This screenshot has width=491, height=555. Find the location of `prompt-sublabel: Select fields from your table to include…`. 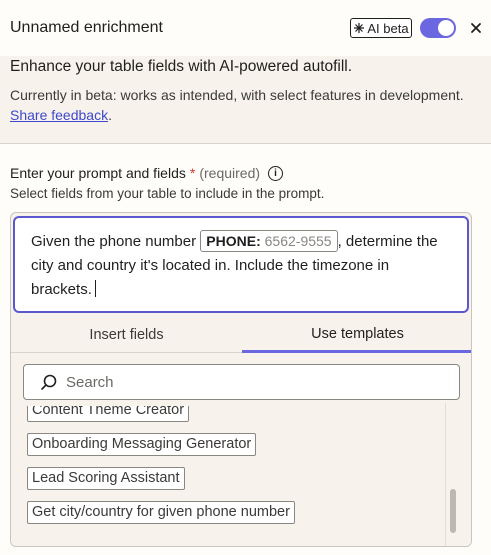

prompt-sublabel: Select fields from your table to include… is located at coordinates (167, 193).